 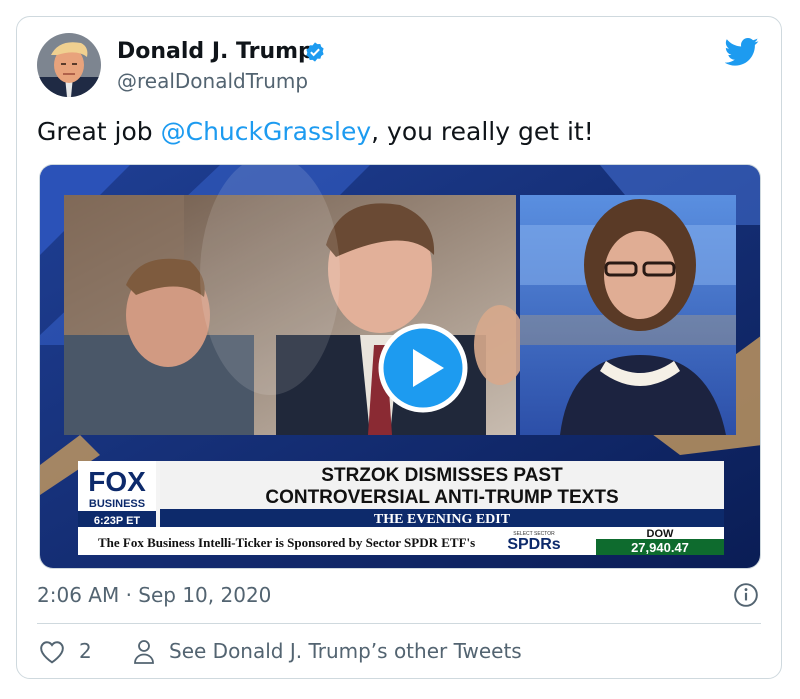 I want to click on tweet-text-before: Great job, so click(x=99, y=131).